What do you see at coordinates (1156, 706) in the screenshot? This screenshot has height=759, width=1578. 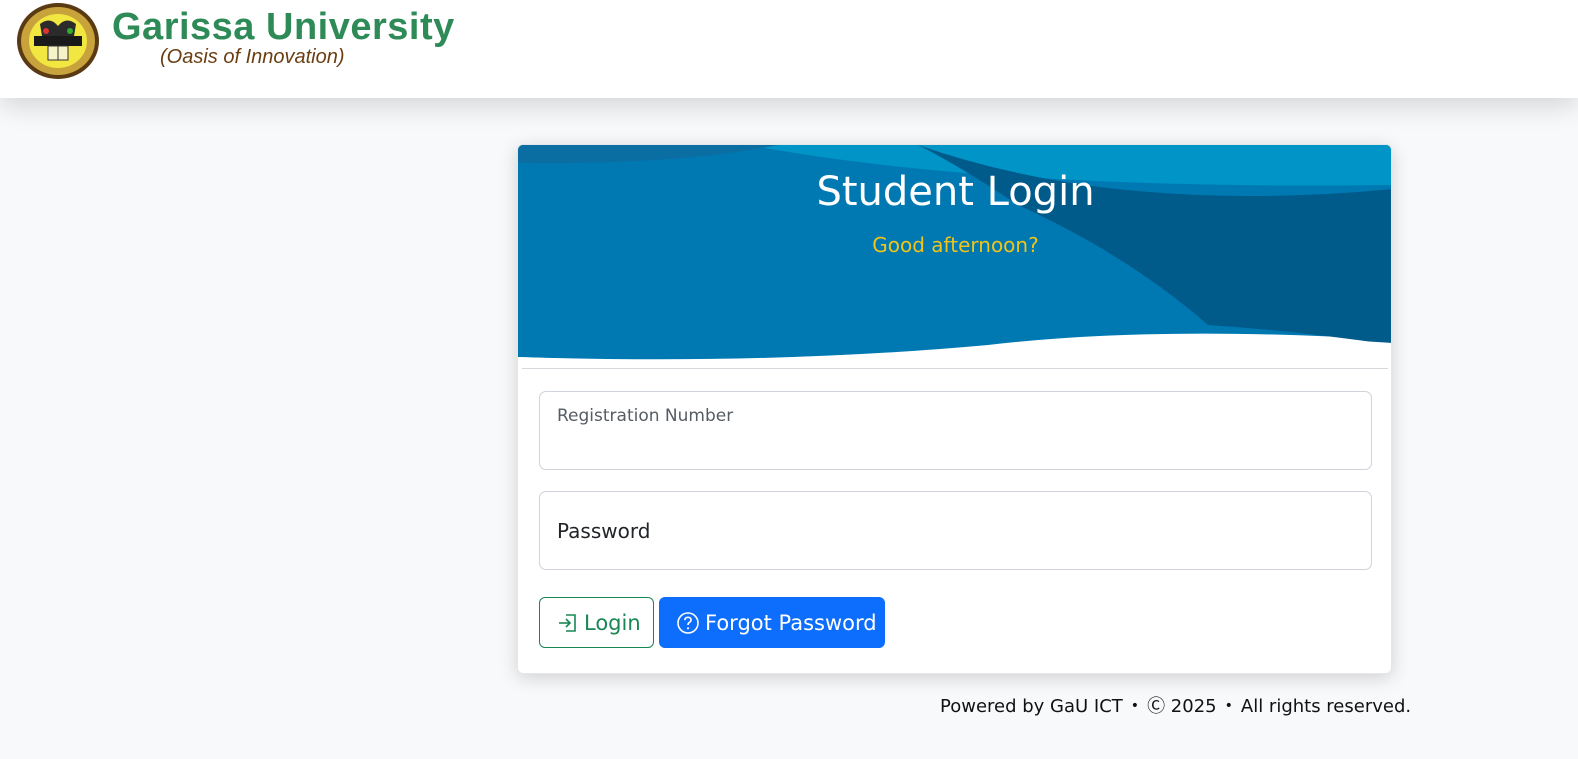 I see `copyright-icon: Ⓒ` at bounding box center [1156, 706].